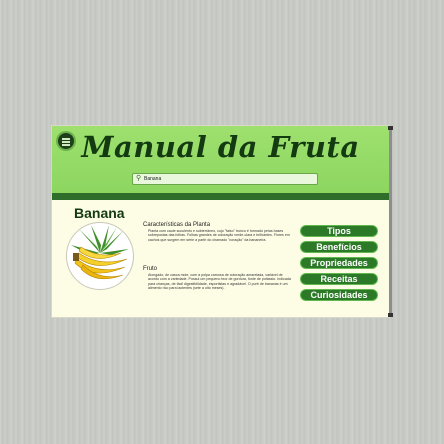  I want to click on banana-illustration, so click(100, 256).